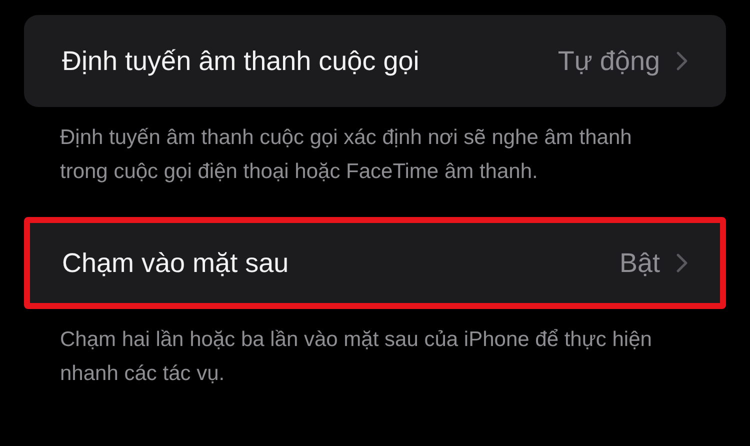 This screenshot has height=446, width=750. What do you see at coordinates (360, 357) in the screenshot?
I see `section-footer: Chạm hai lần hoặc ba lần vào mặt sau của iPhone để thực hiện nhanh các tác vụ.` at bounding box center [360, 357].